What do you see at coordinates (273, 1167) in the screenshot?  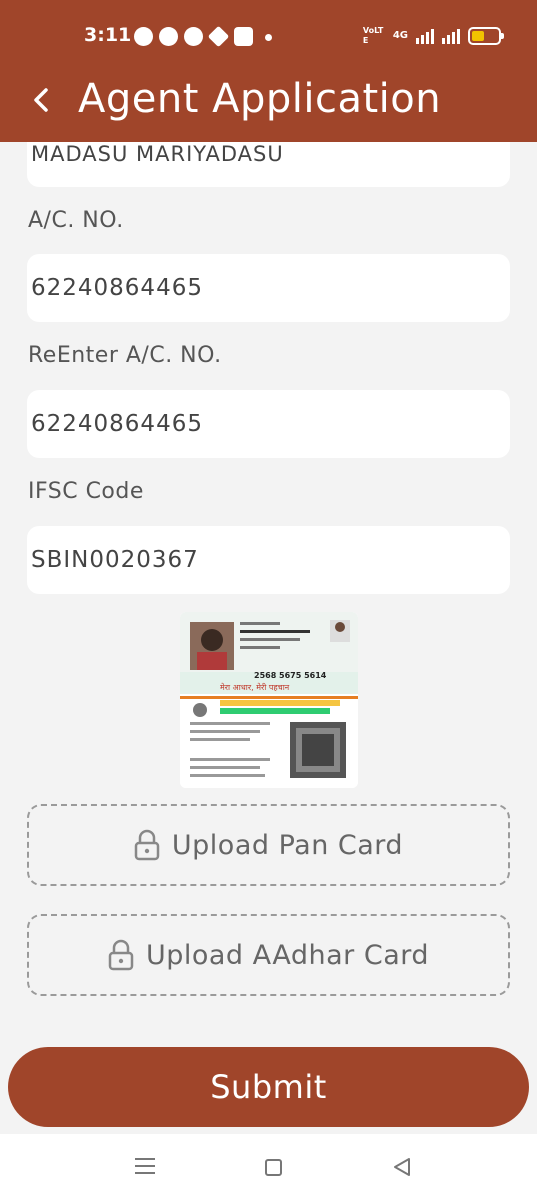 I see `home-icon` at bounding box center [273, 1167].